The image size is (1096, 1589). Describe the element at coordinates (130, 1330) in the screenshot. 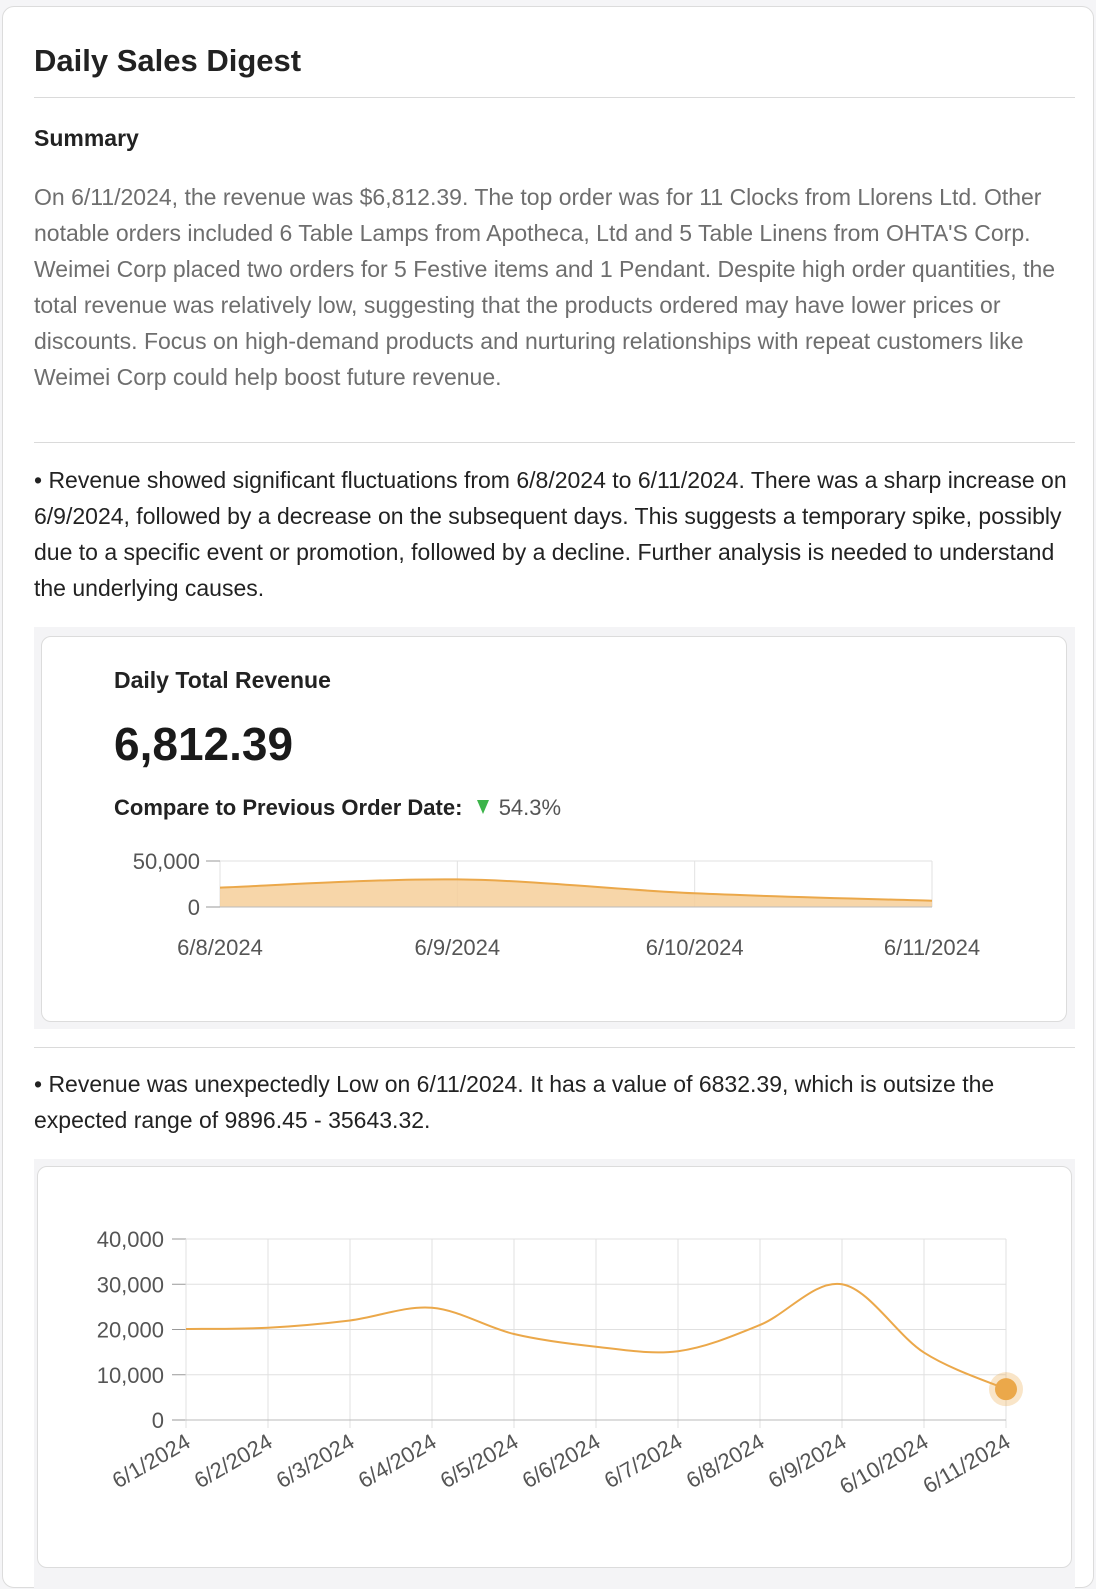

I see `y-tick-label: 20,000` at that location.